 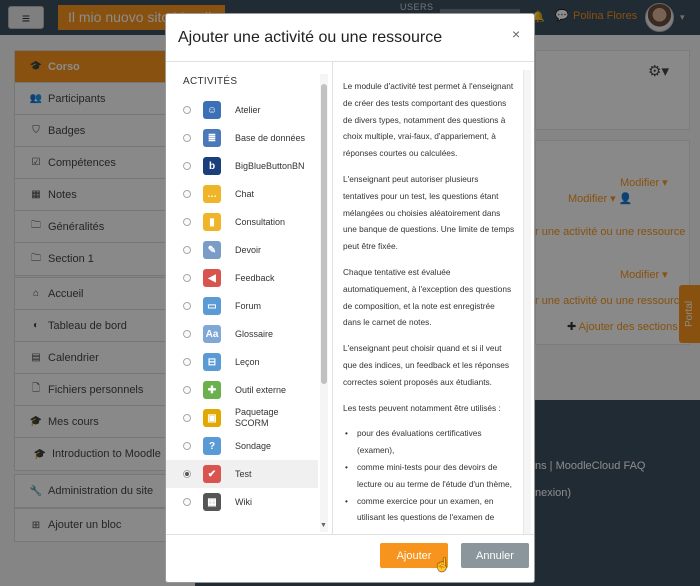 I want to click on activity-label: Forum, so click(x=248, y=305).